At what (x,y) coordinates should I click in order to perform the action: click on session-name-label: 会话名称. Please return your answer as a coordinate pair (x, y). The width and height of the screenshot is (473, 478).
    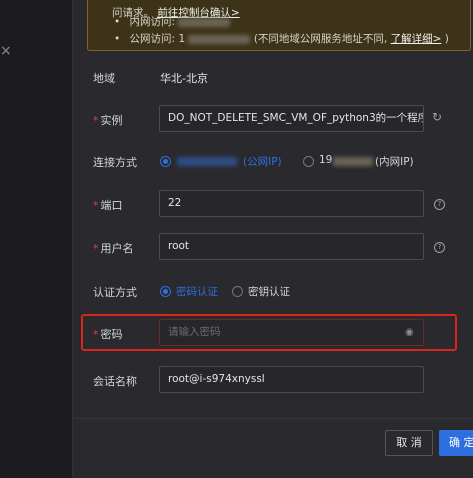
    Looking at the image, I should click on (115, 381).